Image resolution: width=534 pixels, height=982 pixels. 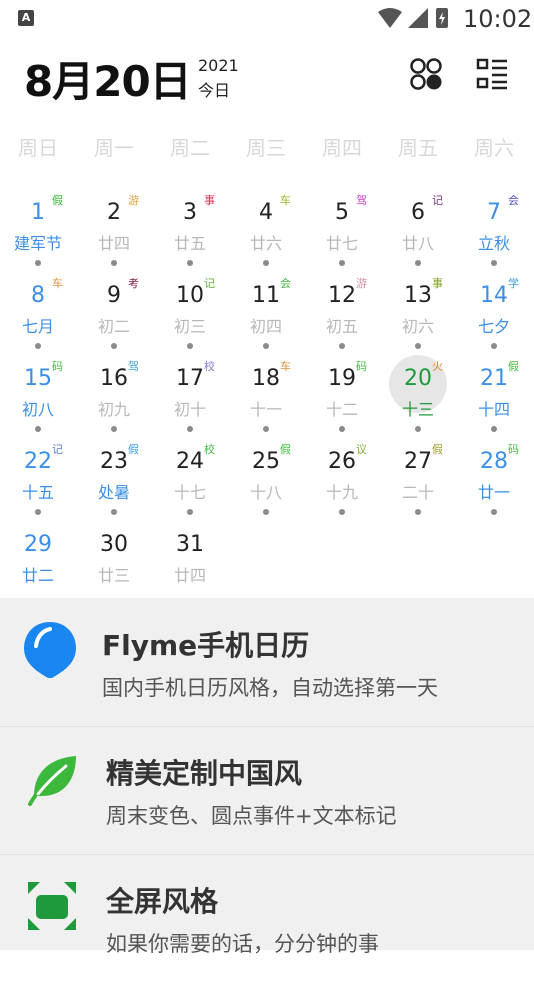 What do you see at coordinates (266, 395) in the screenshot?
I see `day-cell: 18 十一 车` at bounding box center [266, 395].